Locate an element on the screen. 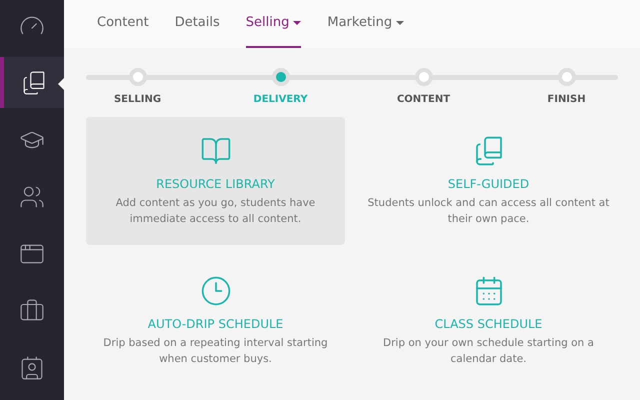 This screenshot has height=400, width=640. users-icon is located at coordinates (32, 197).